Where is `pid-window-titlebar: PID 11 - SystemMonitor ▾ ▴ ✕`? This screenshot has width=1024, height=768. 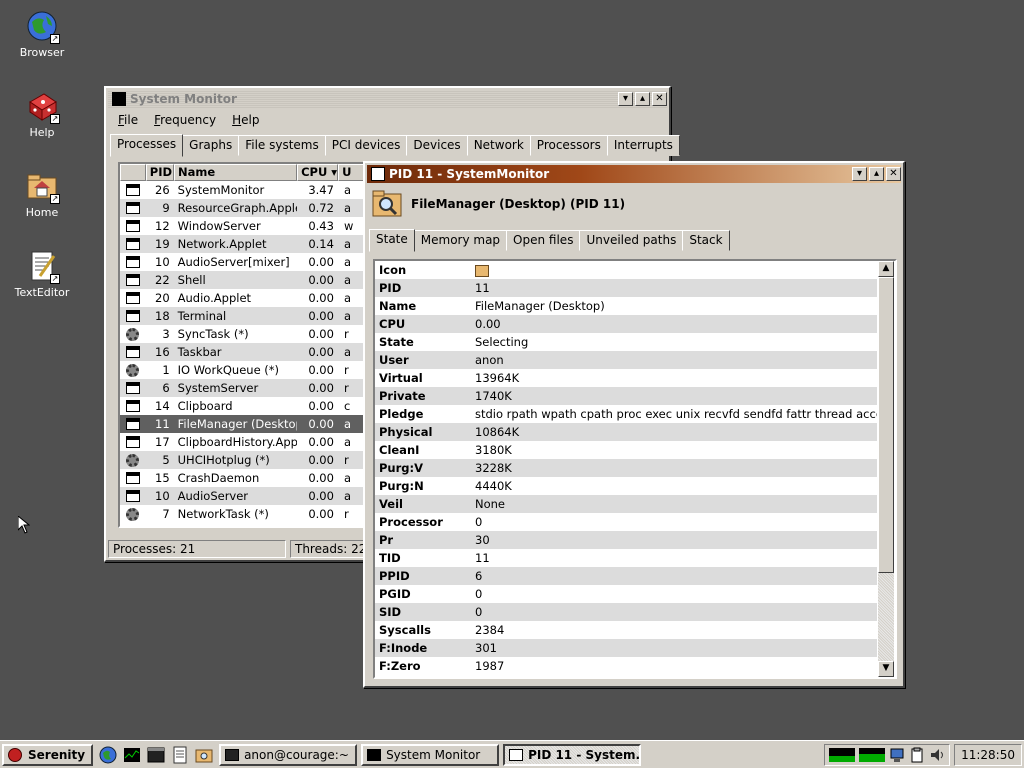
pid-window-titlebar: PID 11 - SystemMonitor ▾ ▴ ✕ is located at coordinates (634, 174).